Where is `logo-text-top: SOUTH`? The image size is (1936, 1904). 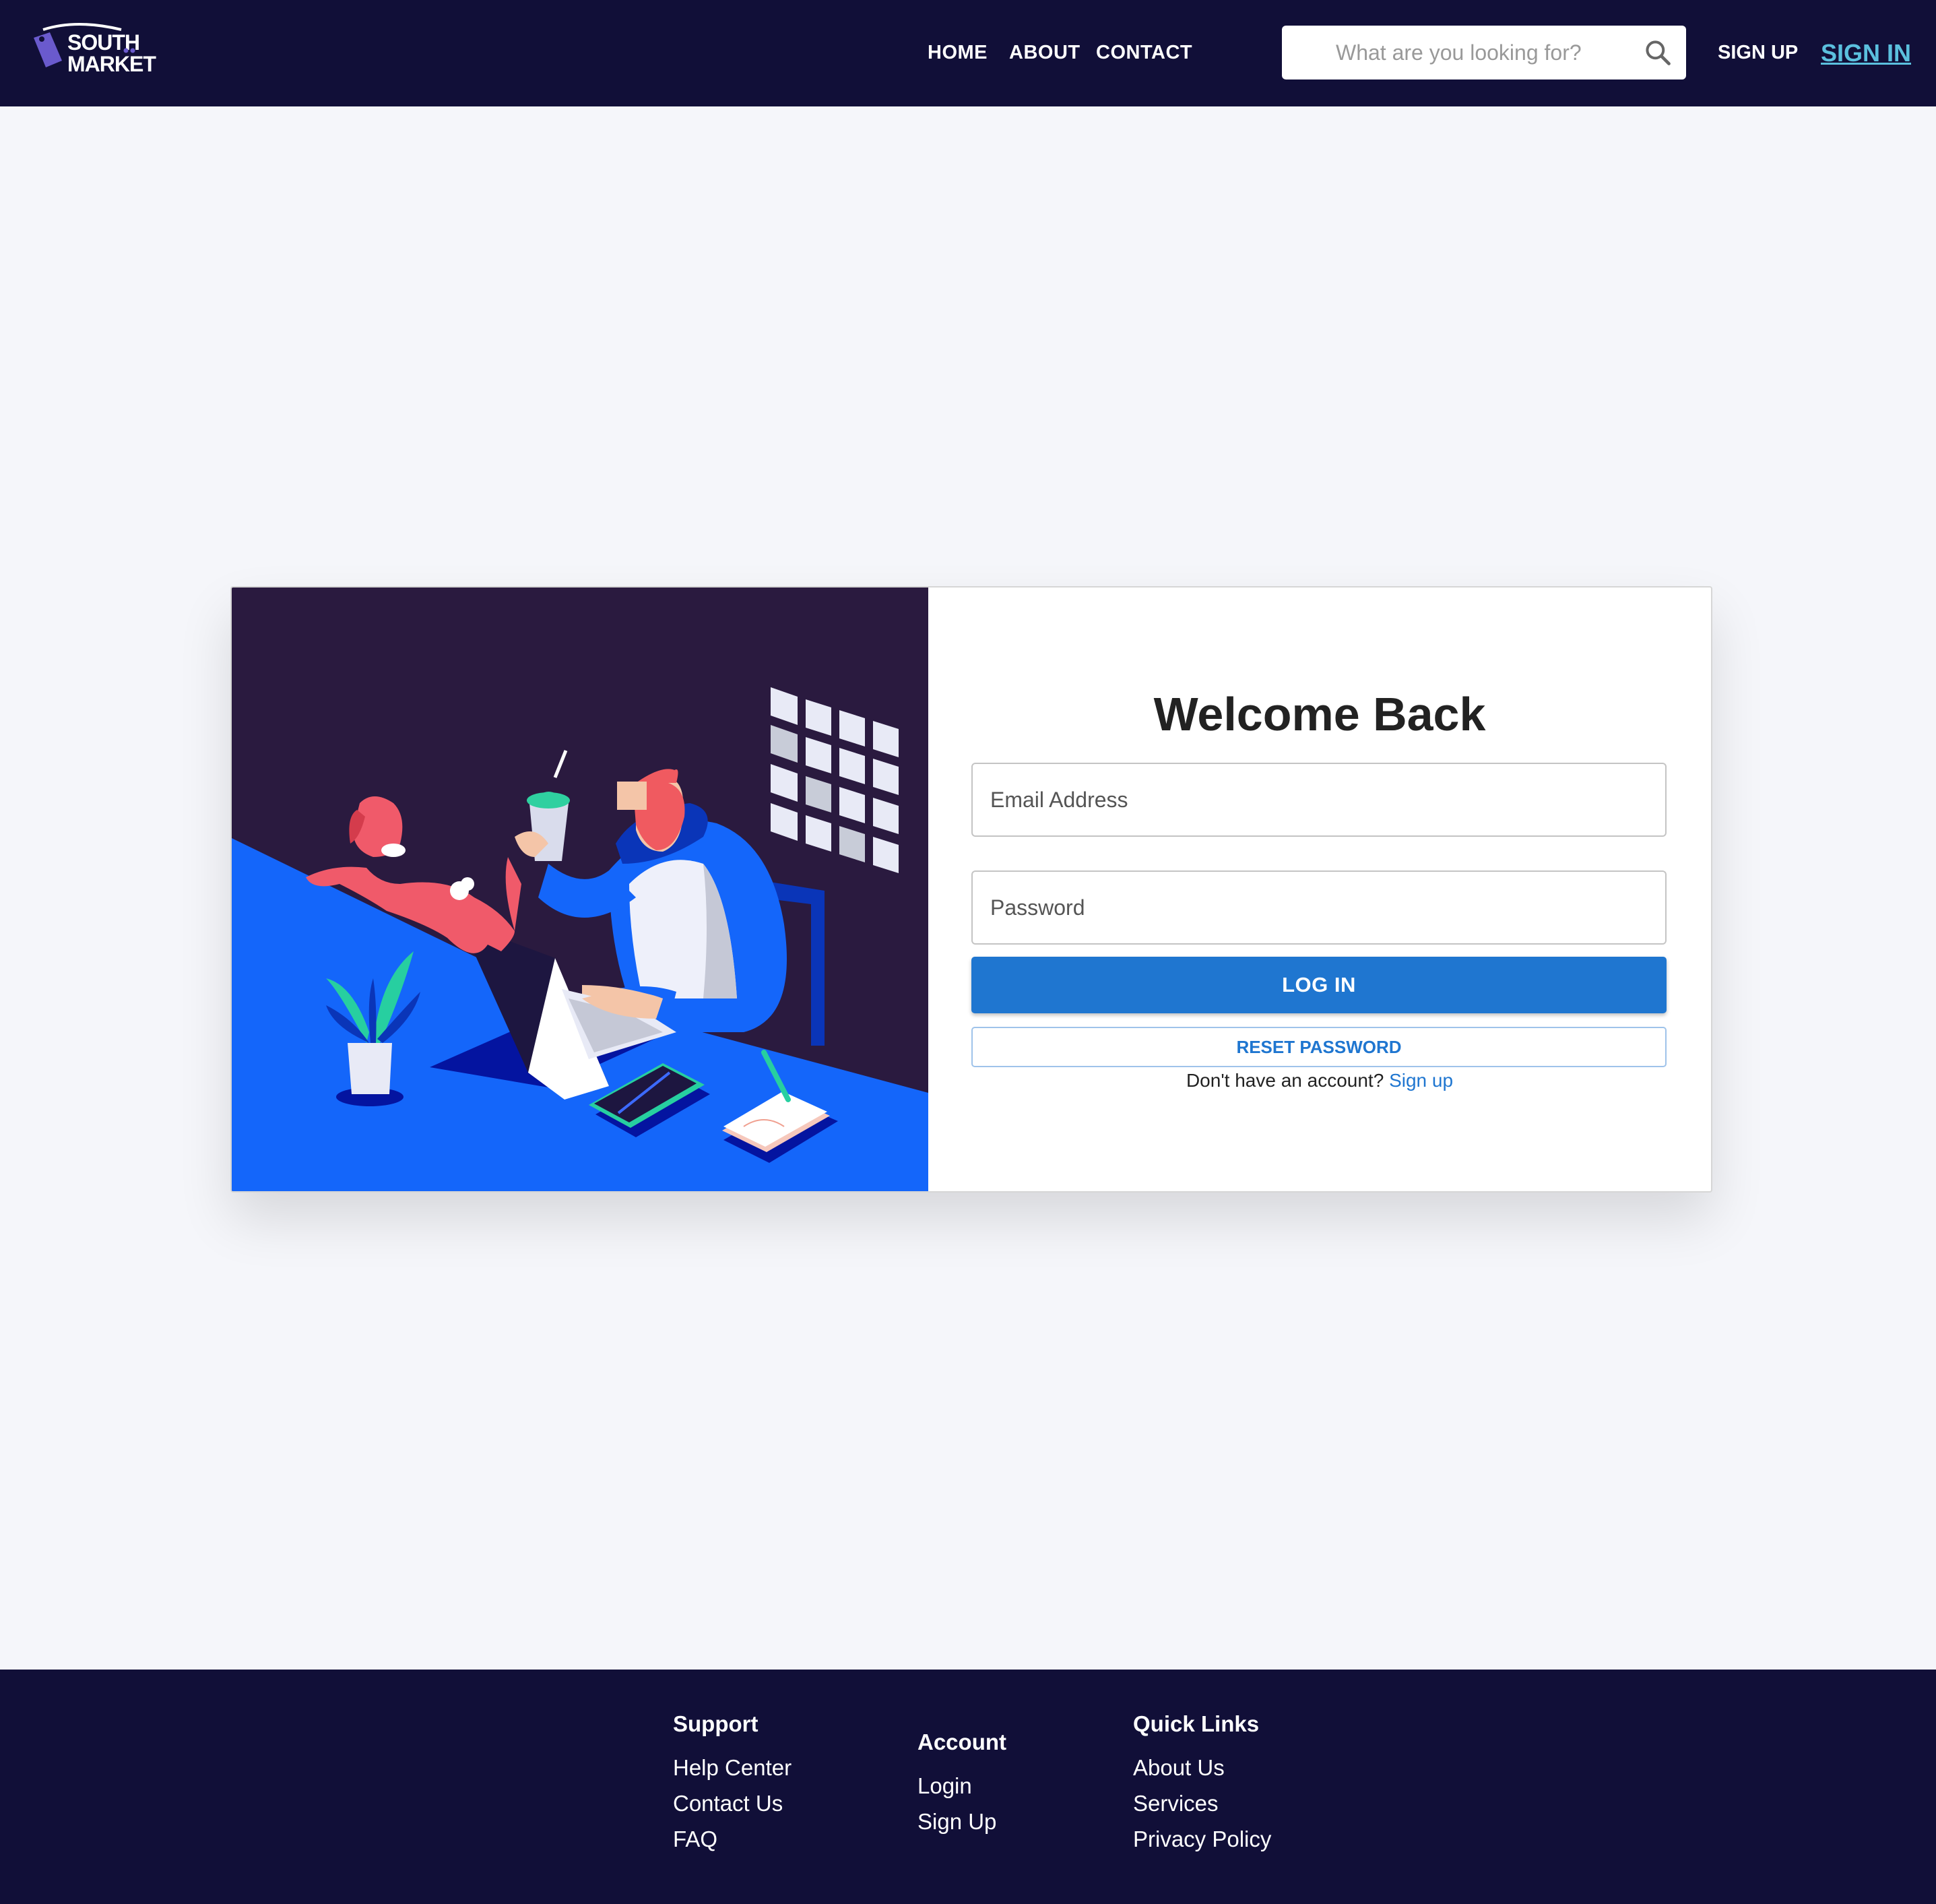 logo-text-top: SOUTH is located at coordinates (103, 43).